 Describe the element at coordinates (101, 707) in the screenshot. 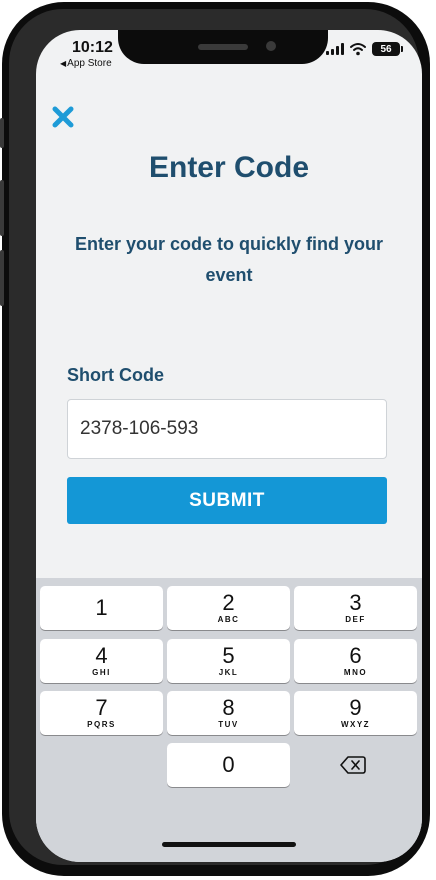

I see `key-digit: 7` at that location.